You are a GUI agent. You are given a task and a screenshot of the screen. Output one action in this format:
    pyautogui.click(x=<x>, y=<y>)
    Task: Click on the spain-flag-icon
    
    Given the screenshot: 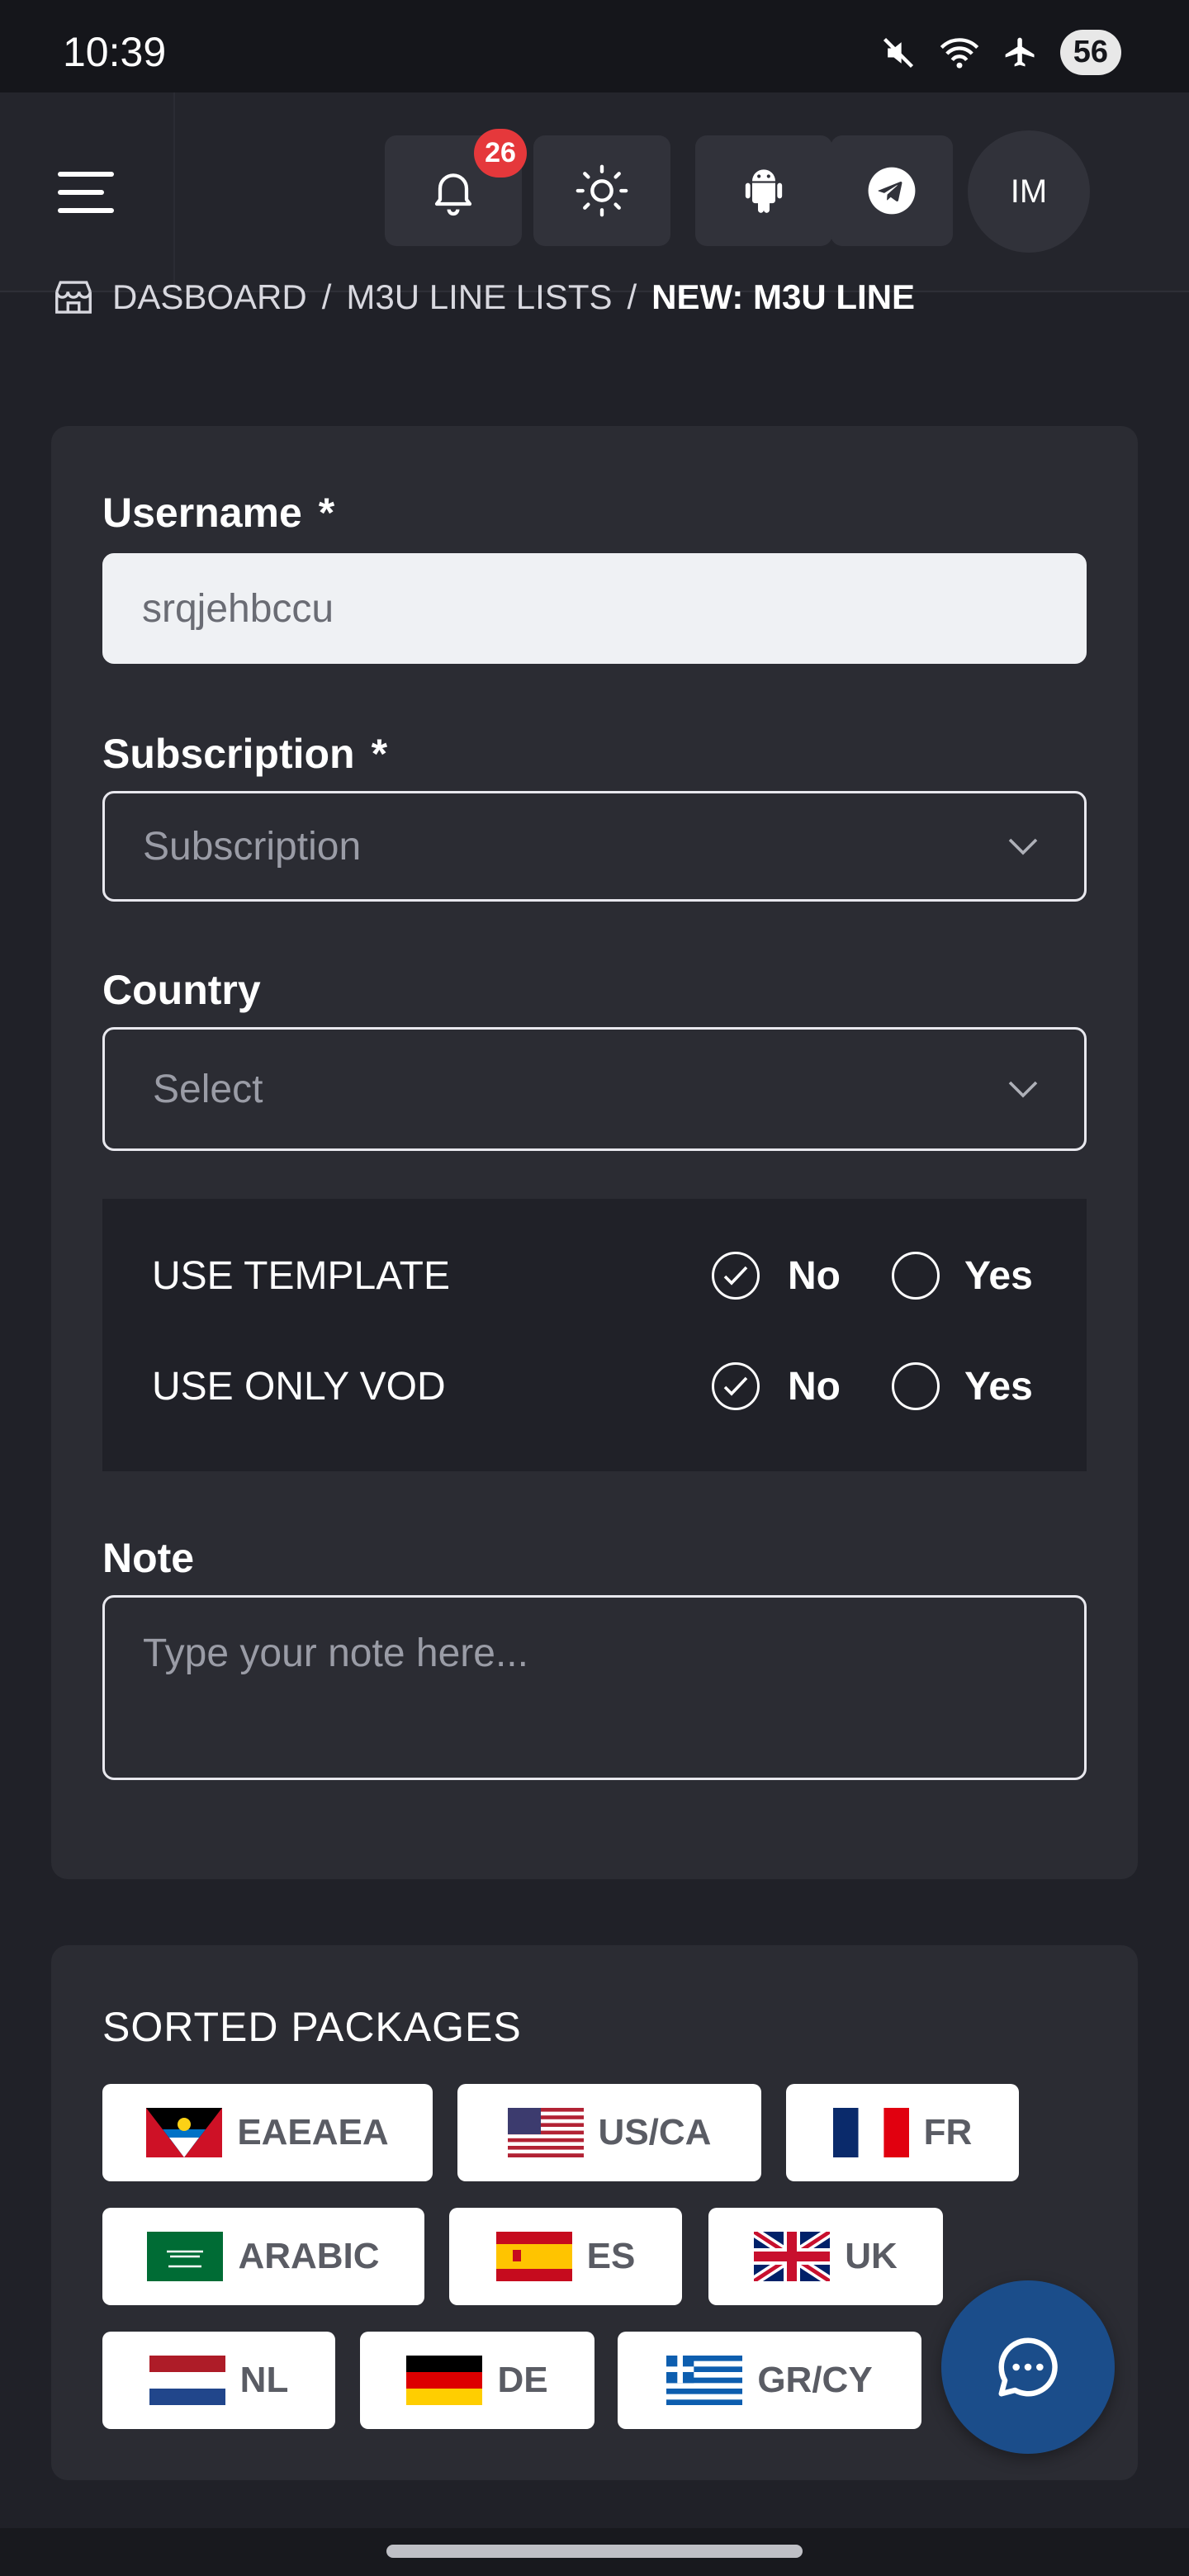 What is the action you would take?
    pyautogui.click(x=533, y=2256)
    